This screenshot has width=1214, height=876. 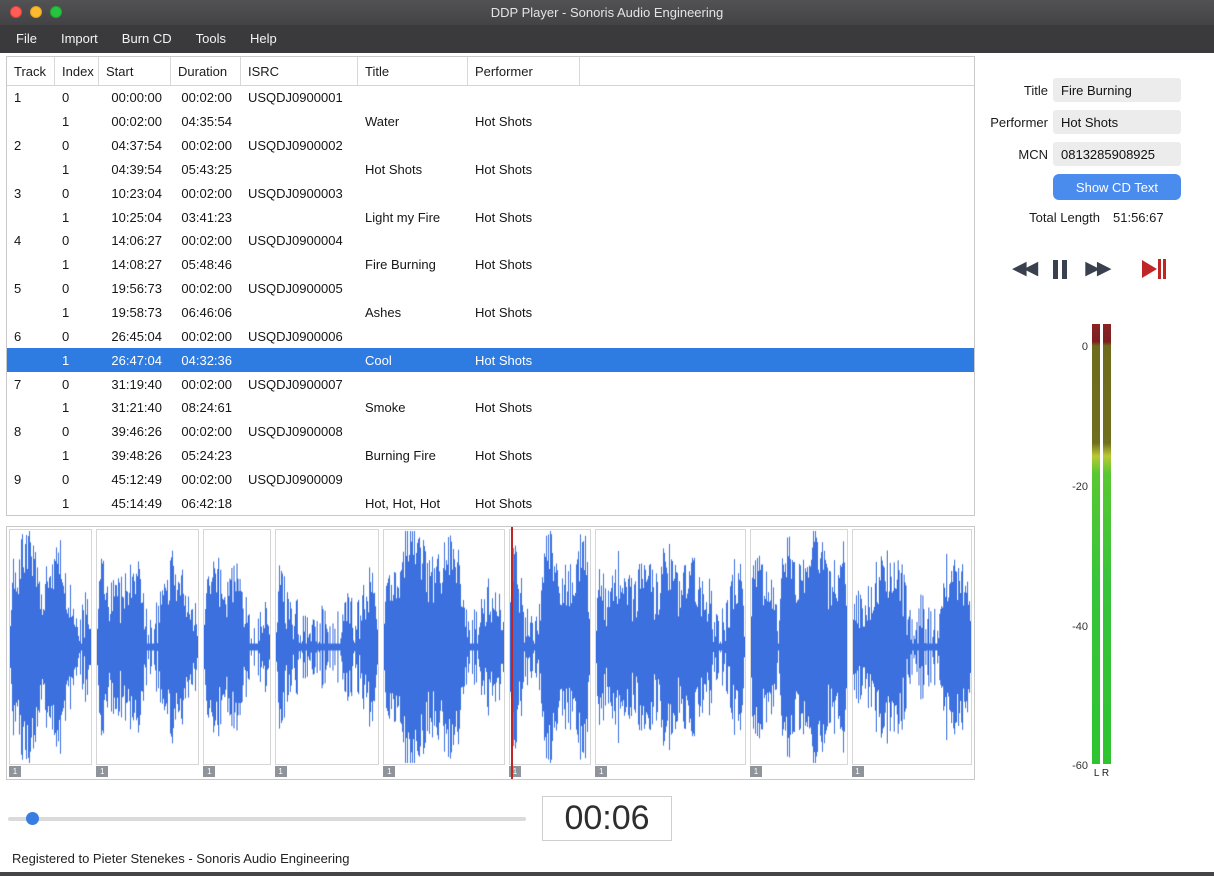 I want to click on table-cell: Burning Fire, so click(x=400, y=456).